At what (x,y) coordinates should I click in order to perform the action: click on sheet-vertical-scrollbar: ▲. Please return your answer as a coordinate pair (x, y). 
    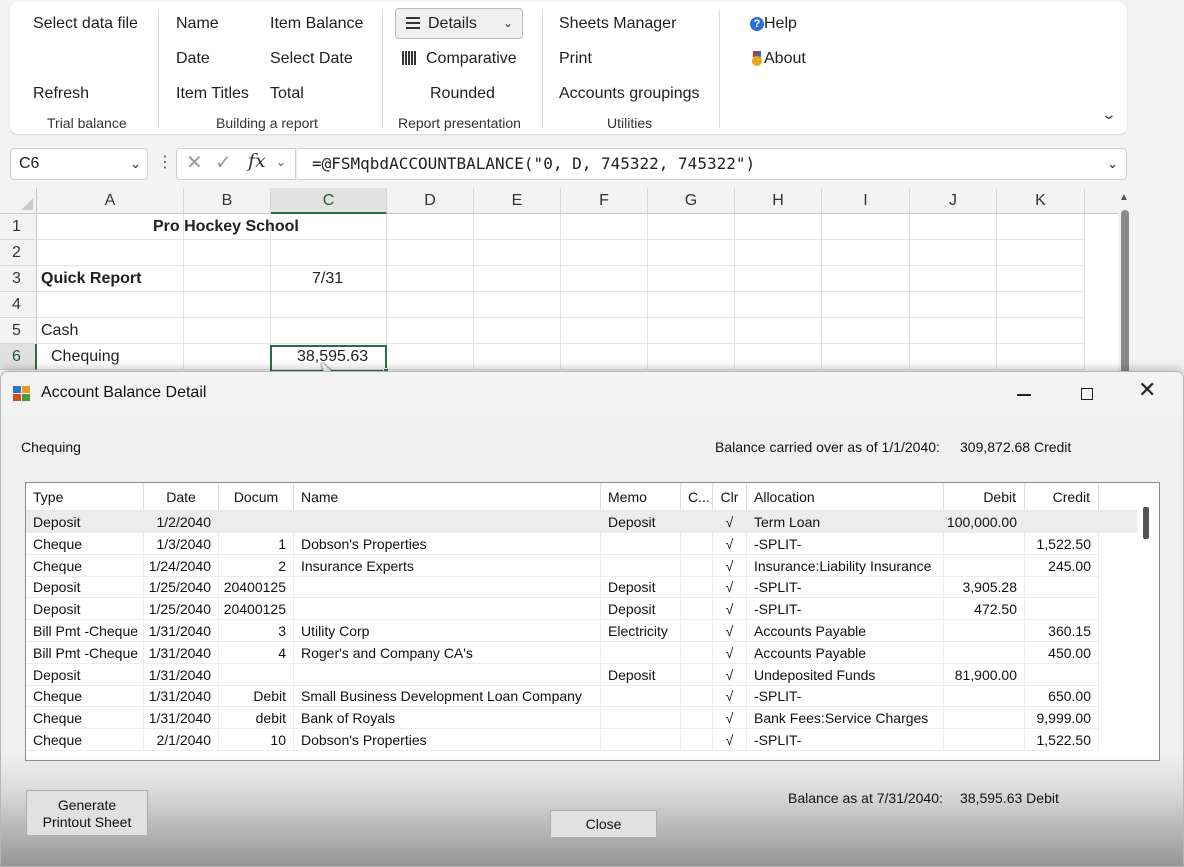
    Looking at the image, I should click on (1125, 284).